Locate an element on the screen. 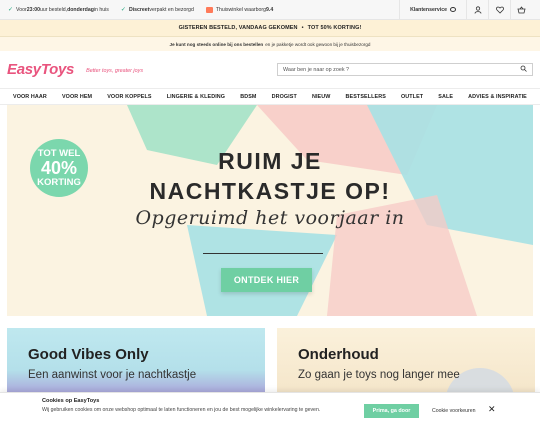 This screenshot has height=432, width=540. nav-item-voor-koppels: VOOR KOPPELS is located at coordinates (129, 97).